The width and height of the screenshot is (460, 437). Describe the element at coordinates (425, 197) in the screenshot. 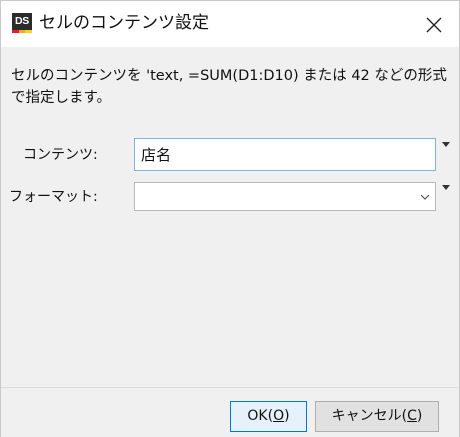

I see `format-chevron-down-icon` at that location.